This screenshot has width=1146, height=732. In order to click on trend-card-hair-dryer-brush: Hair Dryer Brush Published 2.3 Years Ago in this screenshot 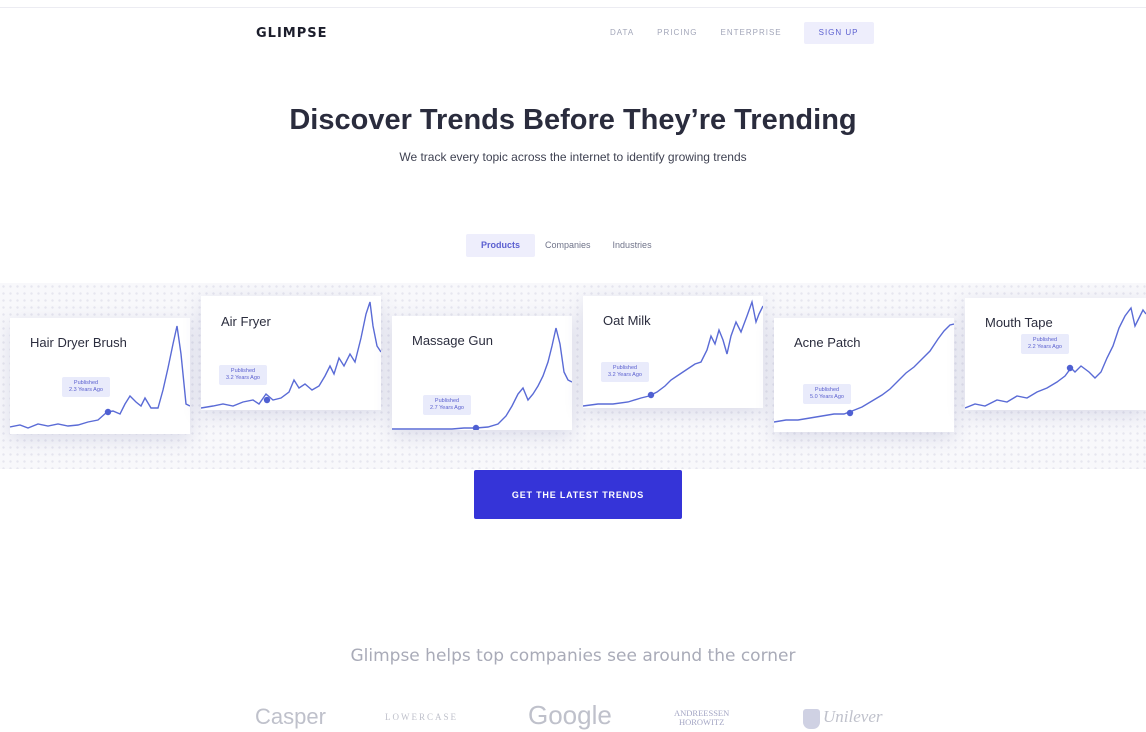, I will do `click(100, 376)`.